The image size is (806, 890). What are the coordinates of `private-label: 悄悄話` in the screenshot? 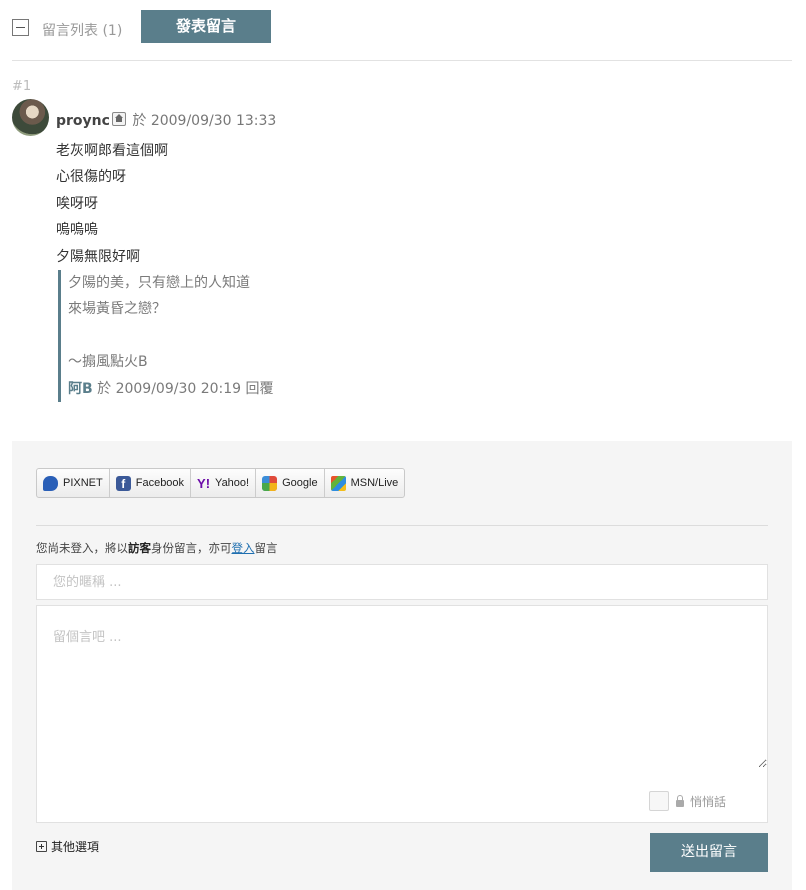 It's located at (708, 801).